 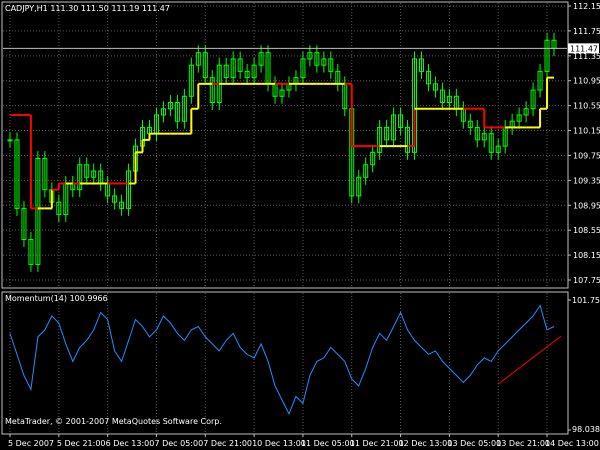 I want to click on symbol-label: CADJPY,H1, so click(x=26, y=8).